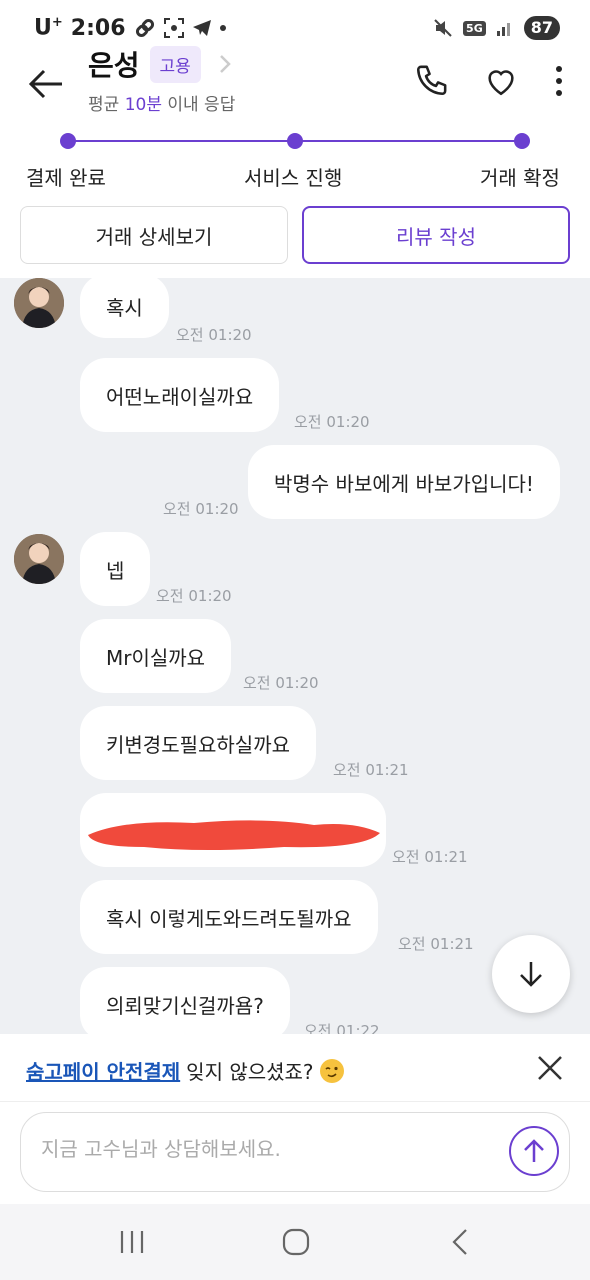 The image size is (590, 1280). I want to click on send-button, so click(534, 1151).